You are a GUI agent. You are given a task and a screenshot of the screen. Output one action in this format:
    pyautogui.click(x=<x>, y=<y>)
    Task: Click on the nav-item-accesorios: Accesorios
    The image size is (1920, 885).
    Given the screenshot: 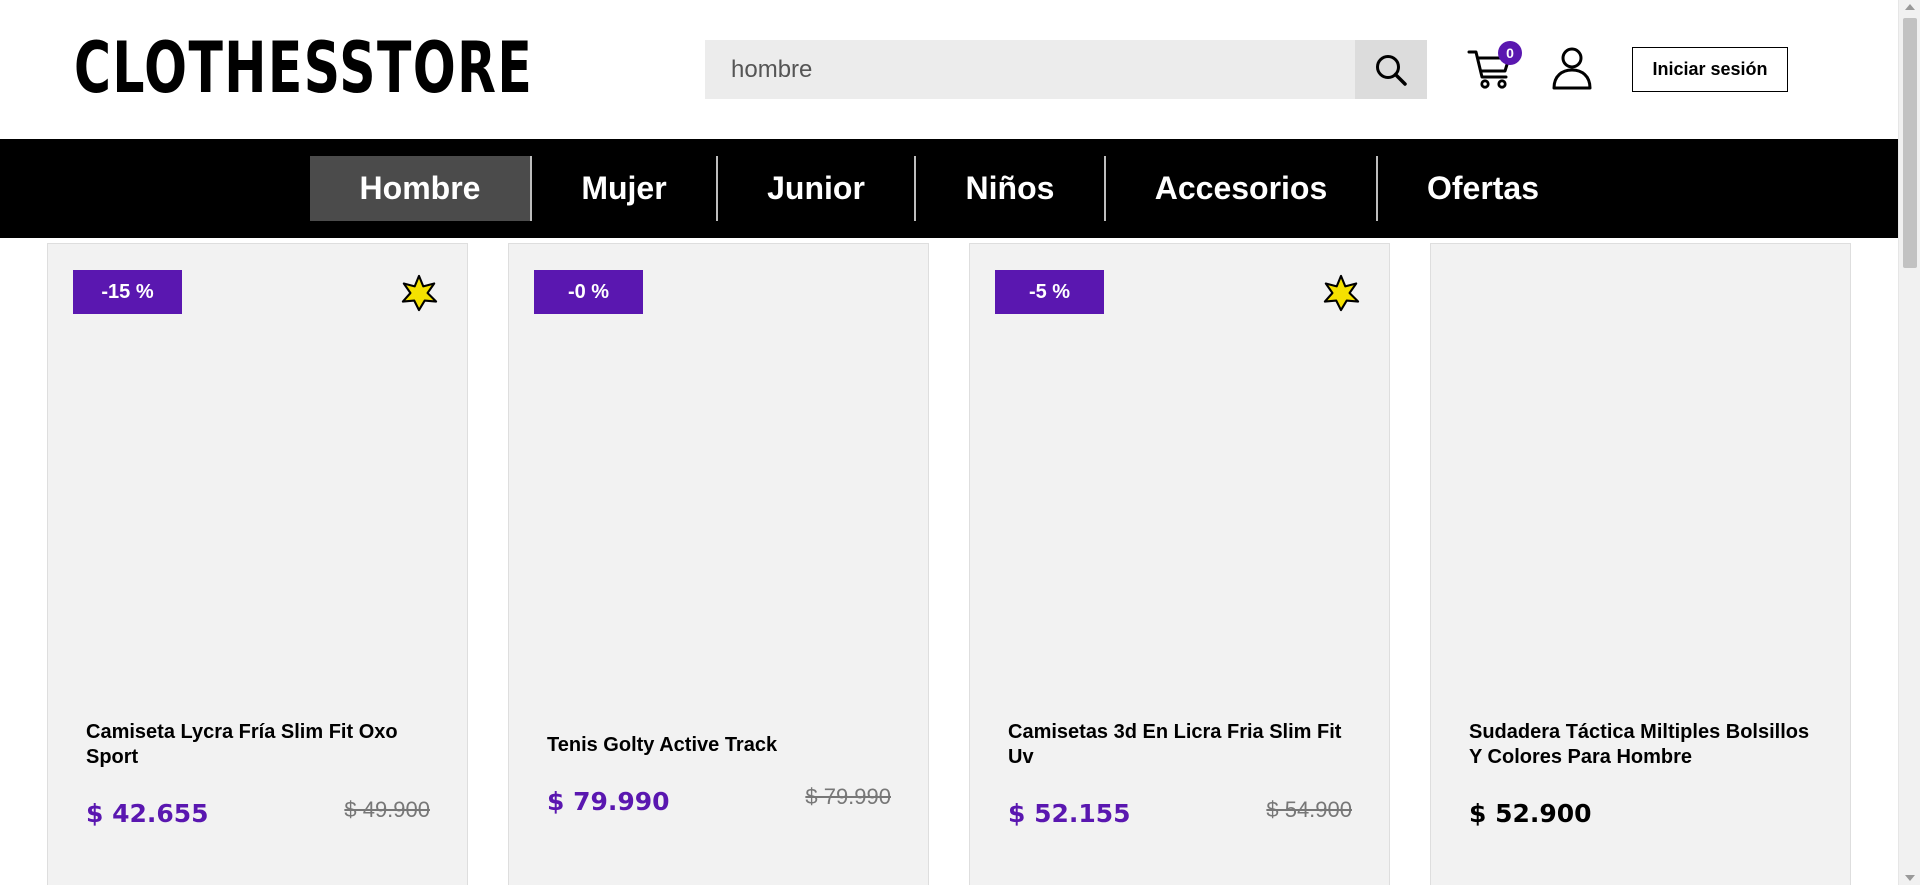 What is the action you would take?
    pyautogui.click(x=1241, y=188)
    